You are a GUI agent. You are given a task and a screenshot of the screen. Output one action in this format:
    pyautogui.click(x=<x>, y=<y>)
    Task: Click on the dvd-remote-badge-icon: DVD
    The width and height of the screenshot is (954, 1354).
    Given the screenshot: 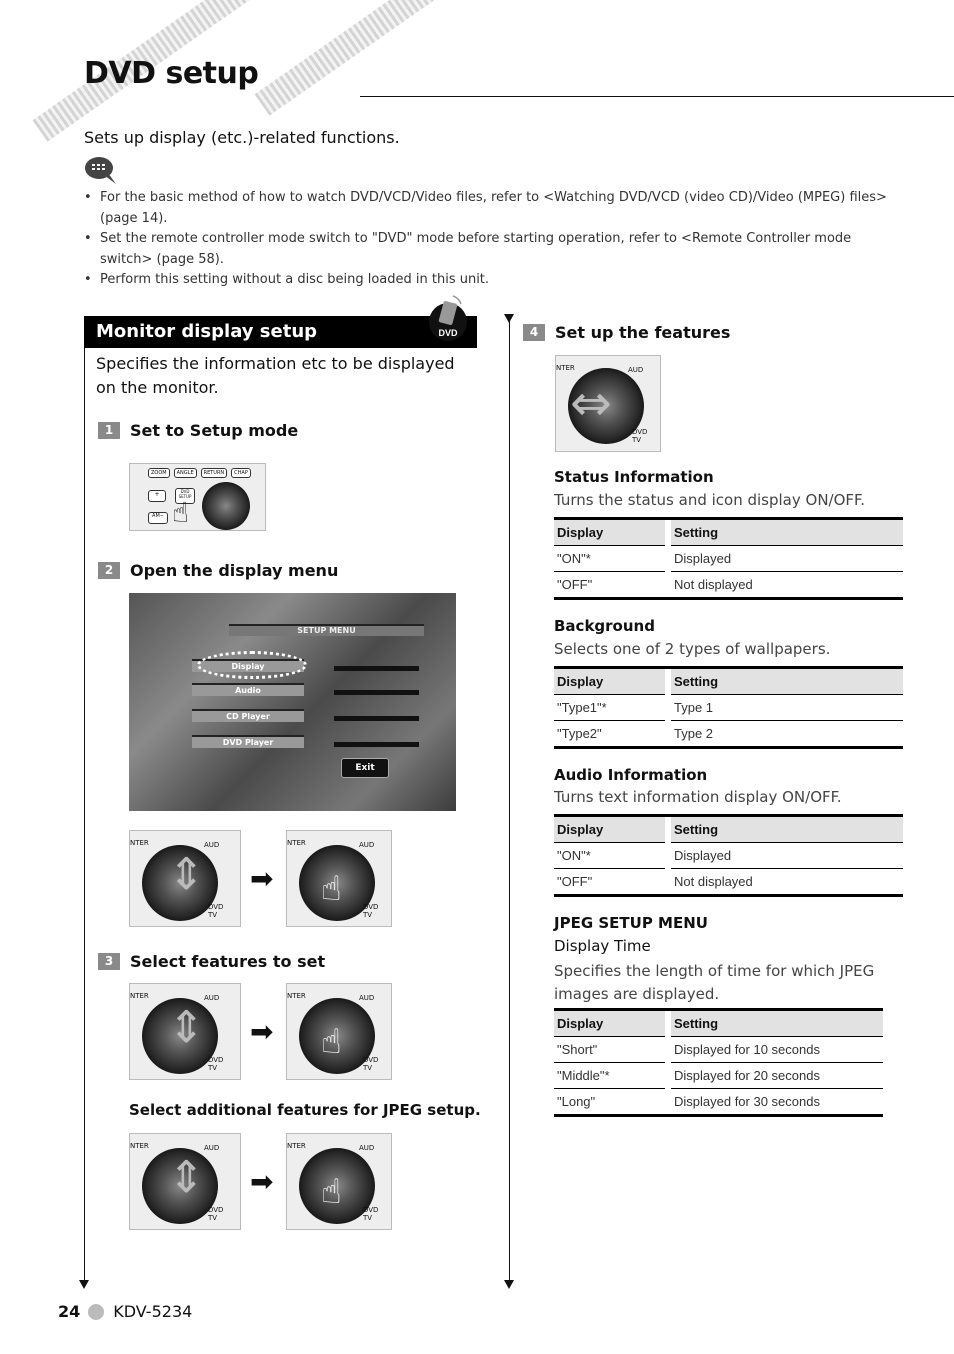 What is the action you would take?
    pyautogui.click(x=448, y=318)
    